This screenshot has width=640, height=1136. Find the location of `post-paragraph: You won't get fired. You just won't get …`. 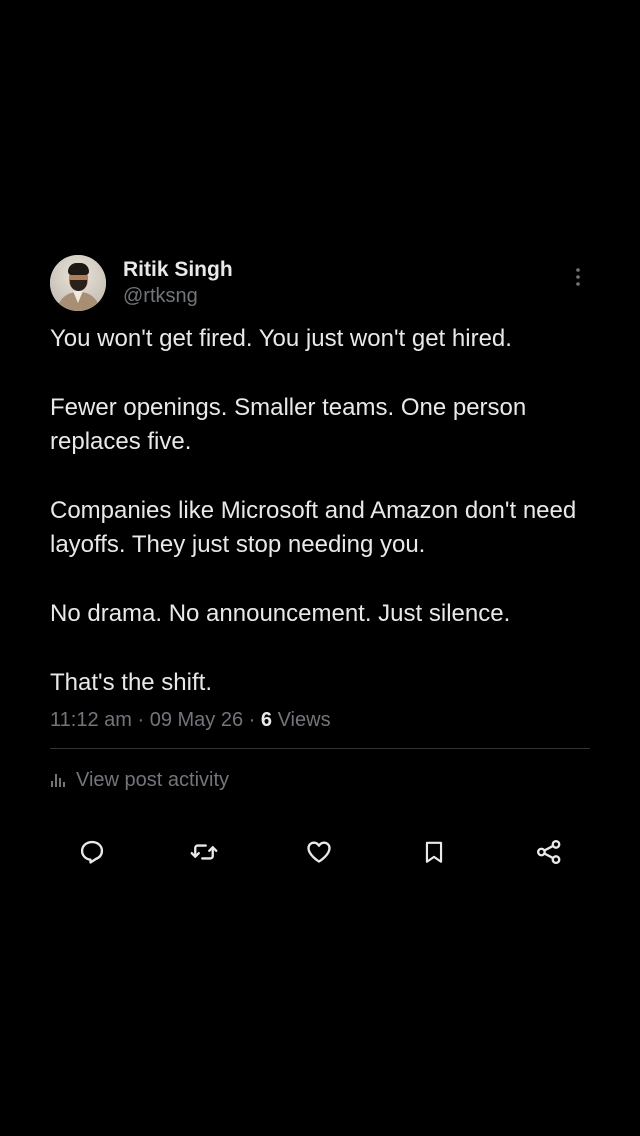

post-paragraph: You won't get fired. You just won't get … is located at coordinates (281, 338).